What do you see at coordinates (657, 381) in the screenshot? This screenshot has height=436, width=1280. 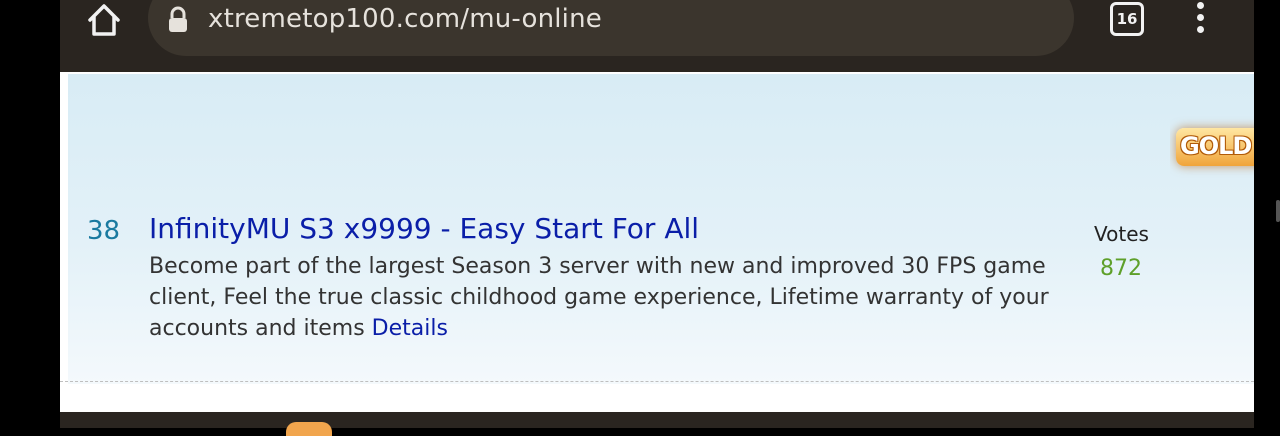 I see `listing-divider` at bounding box center [657, 381].